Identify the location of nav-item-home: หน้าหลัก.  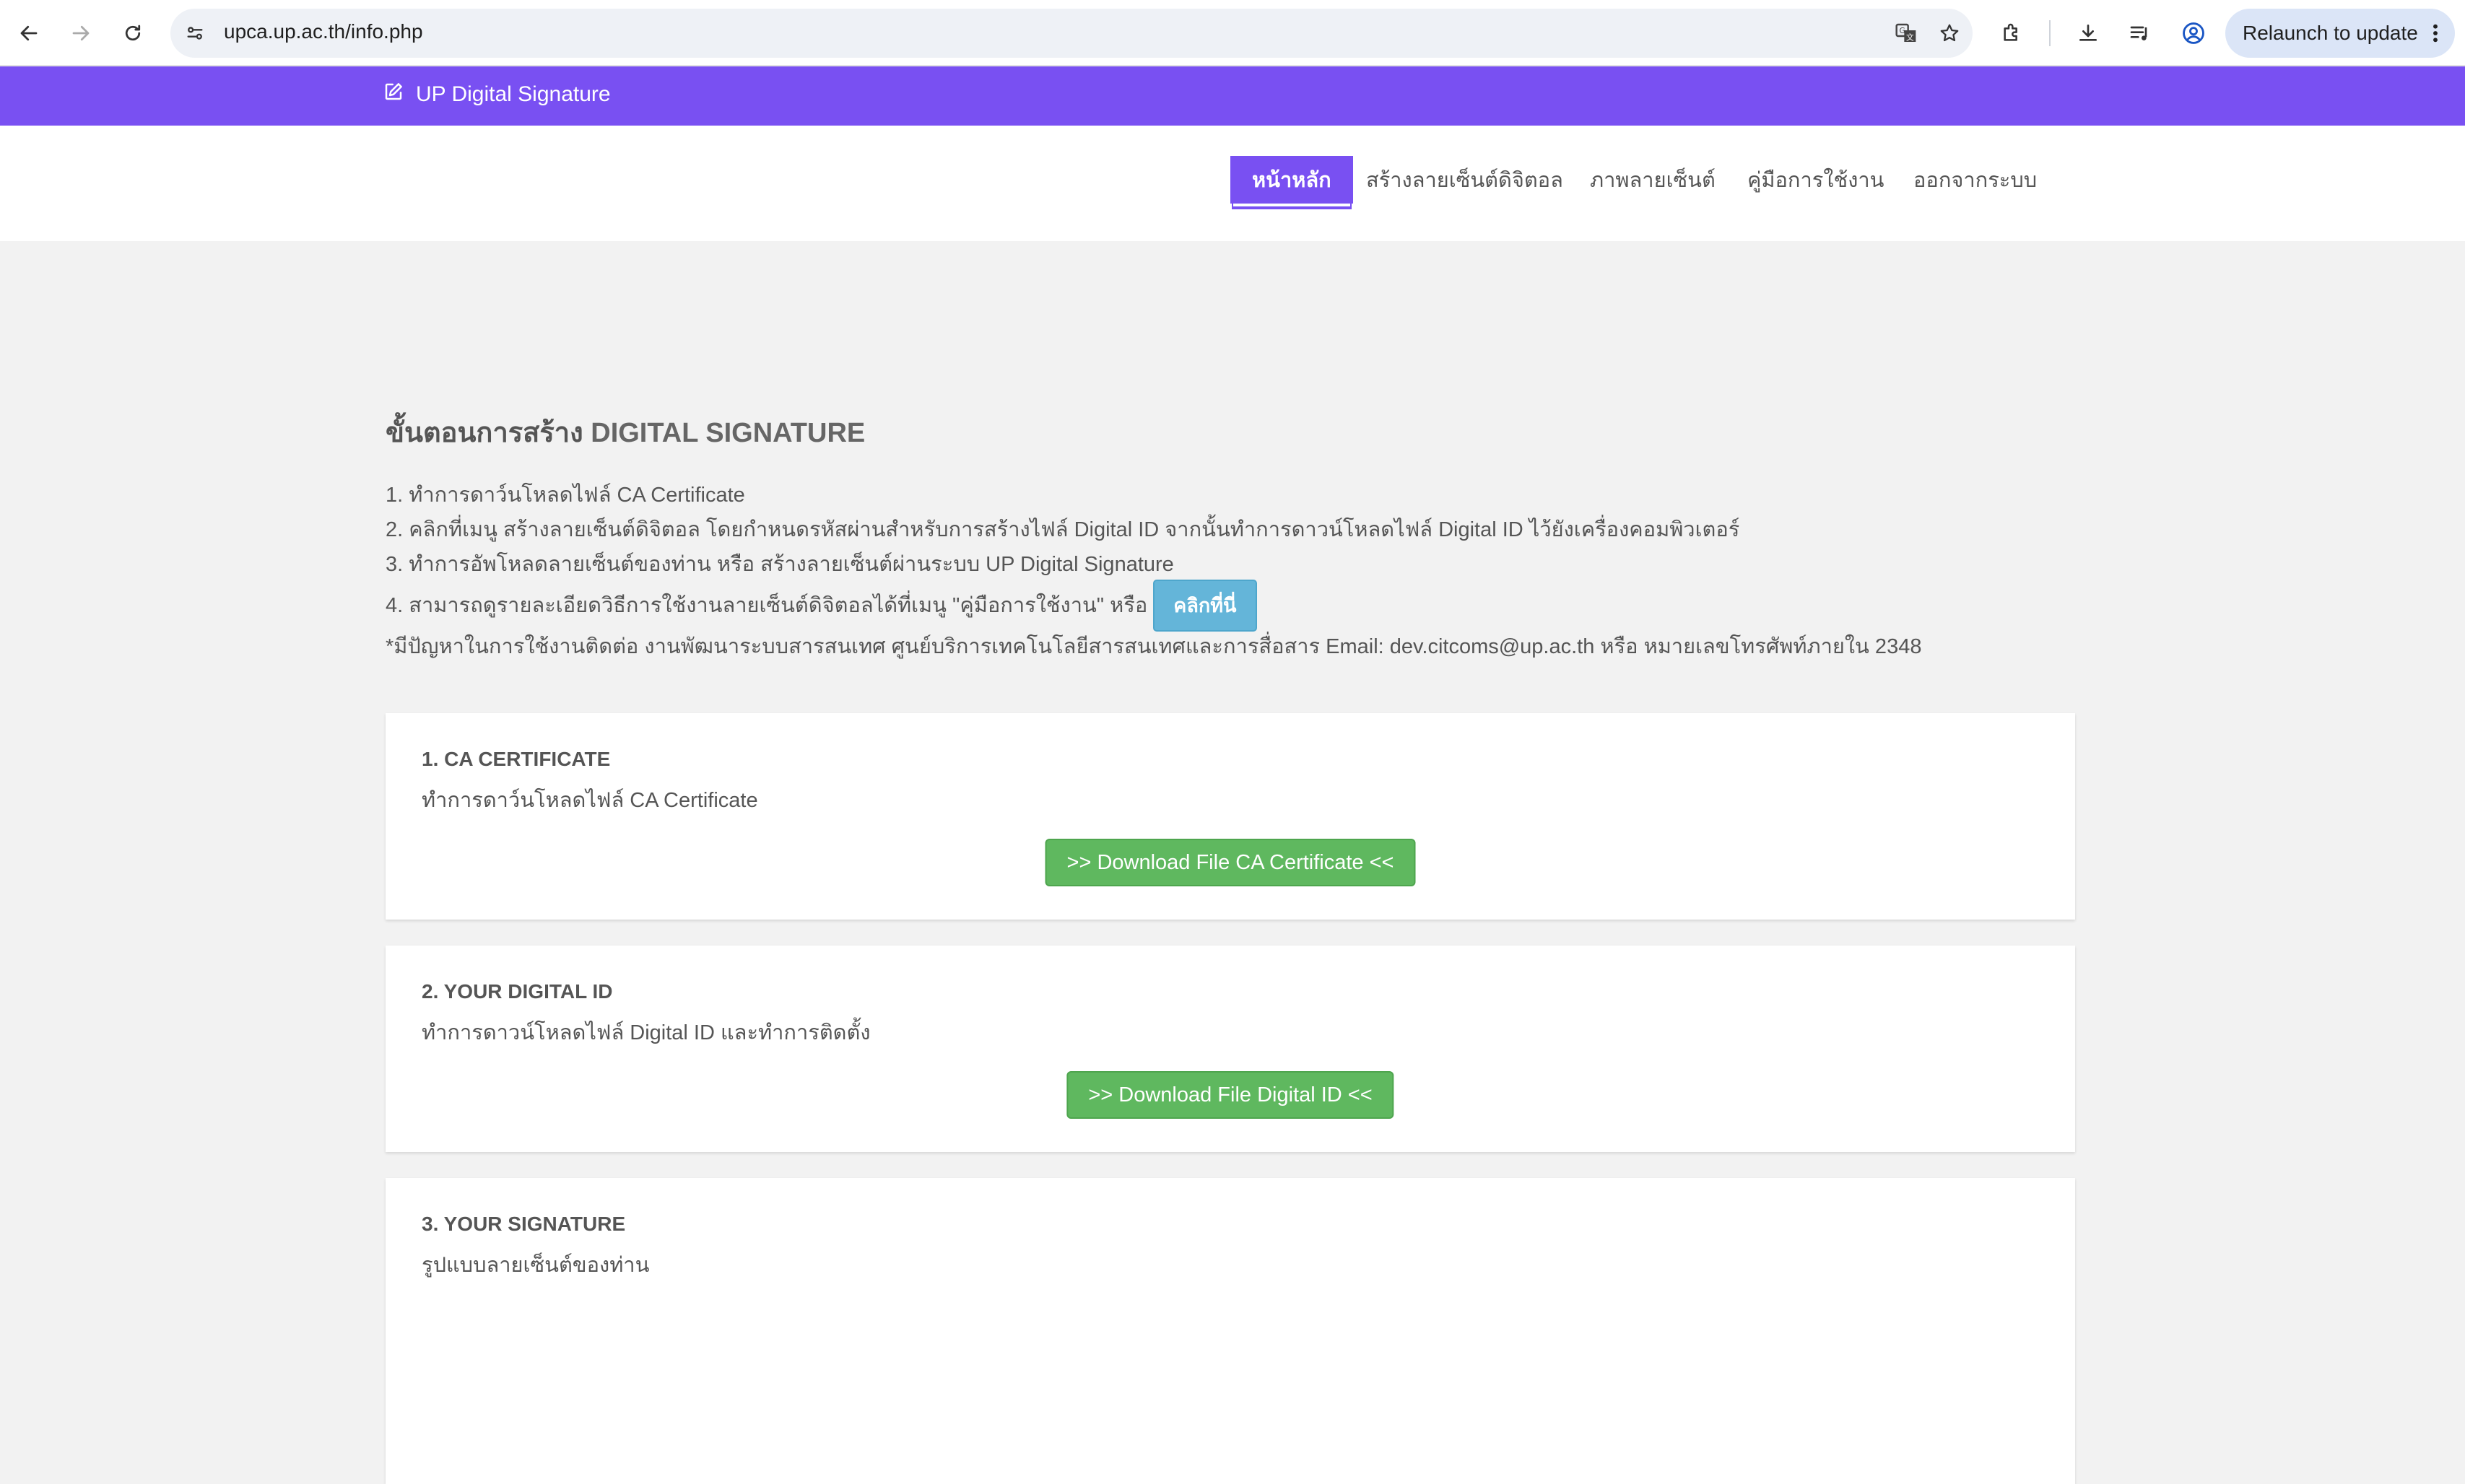
(1291, 180).